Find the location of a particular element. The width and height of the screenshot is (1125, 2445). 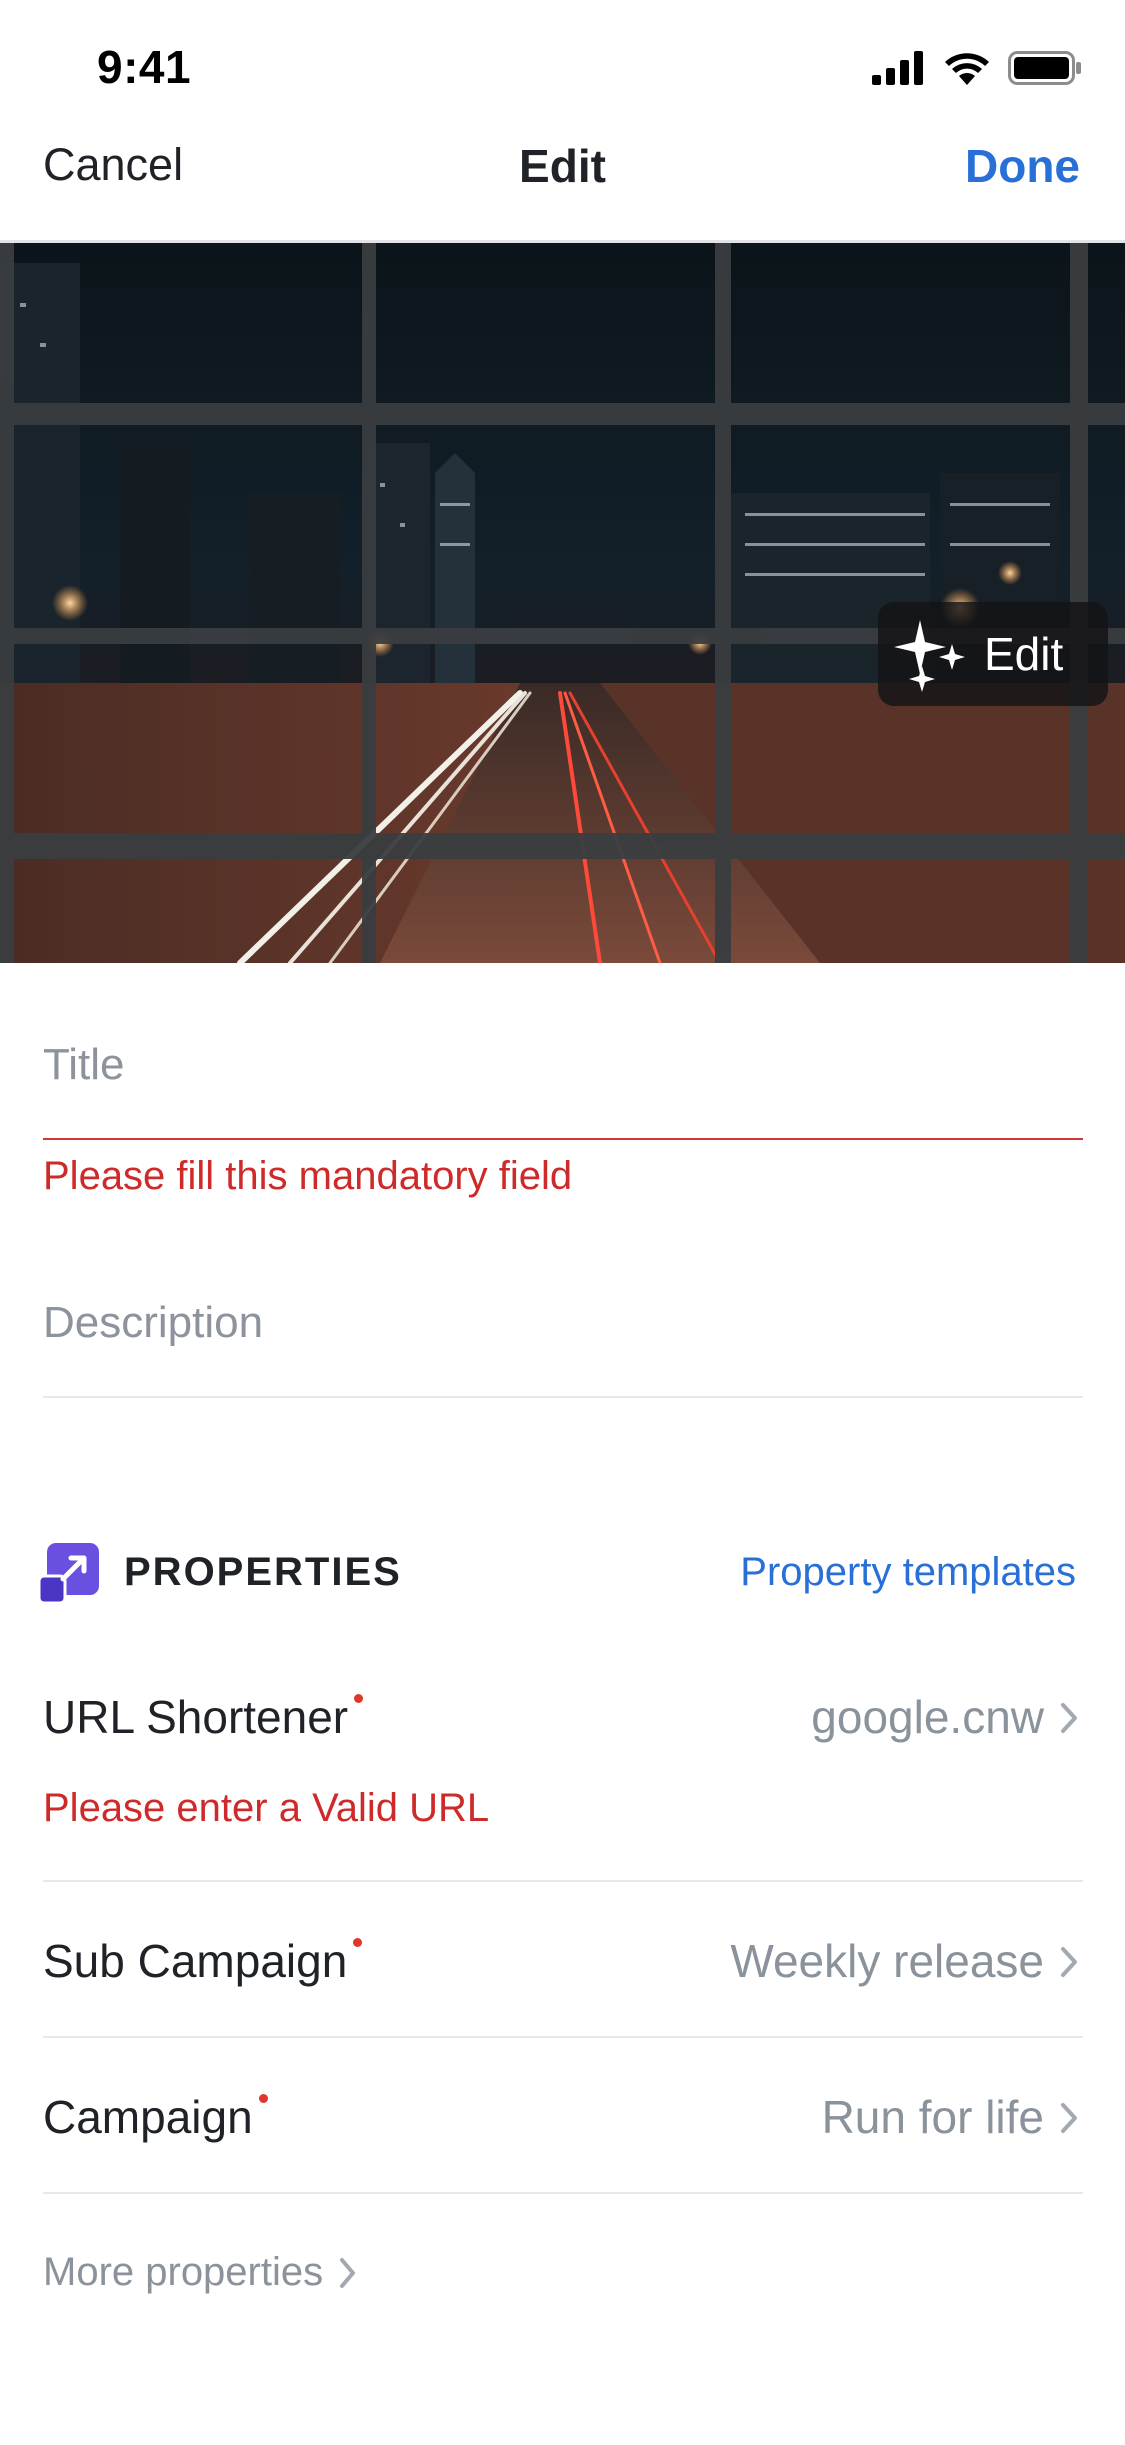

description-field-underline is located at coordinates (563, 1397).